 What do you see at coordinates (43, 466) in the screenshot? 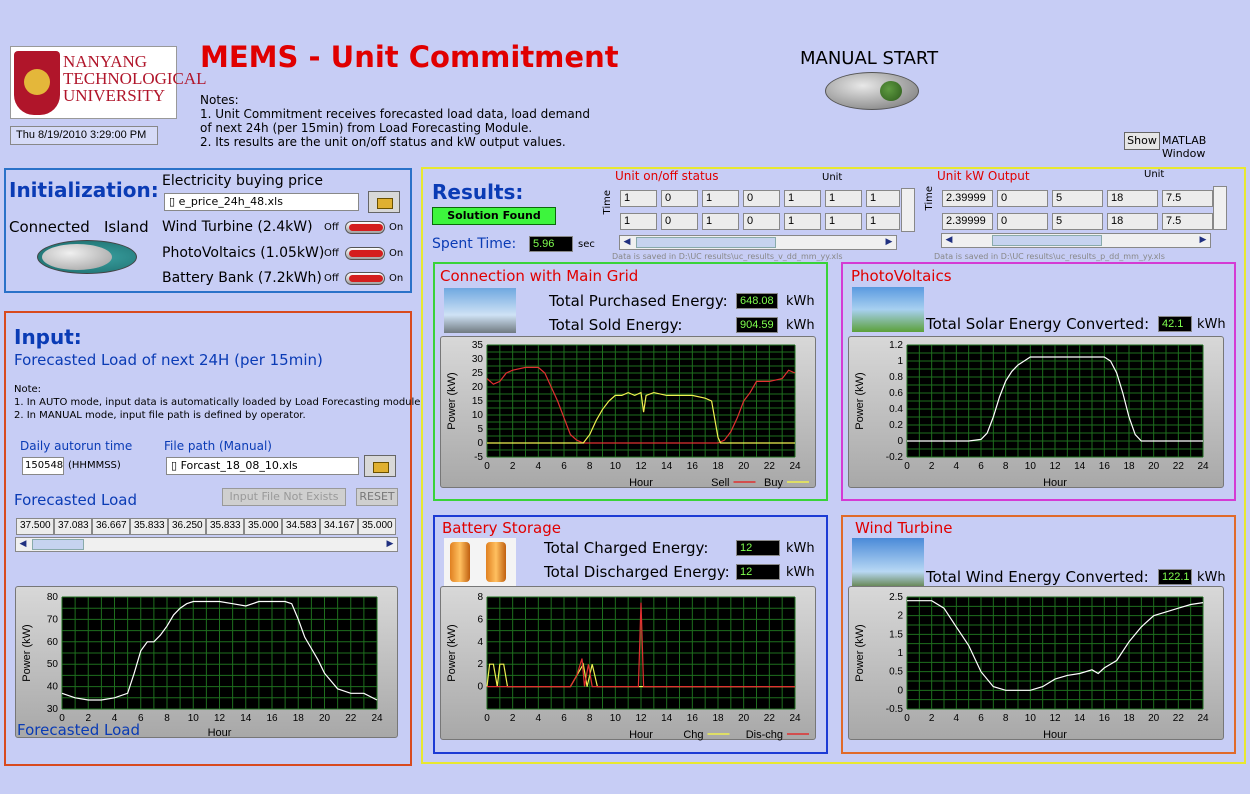
I see `autorun-input: 150548` at bounding box center [43, 466].